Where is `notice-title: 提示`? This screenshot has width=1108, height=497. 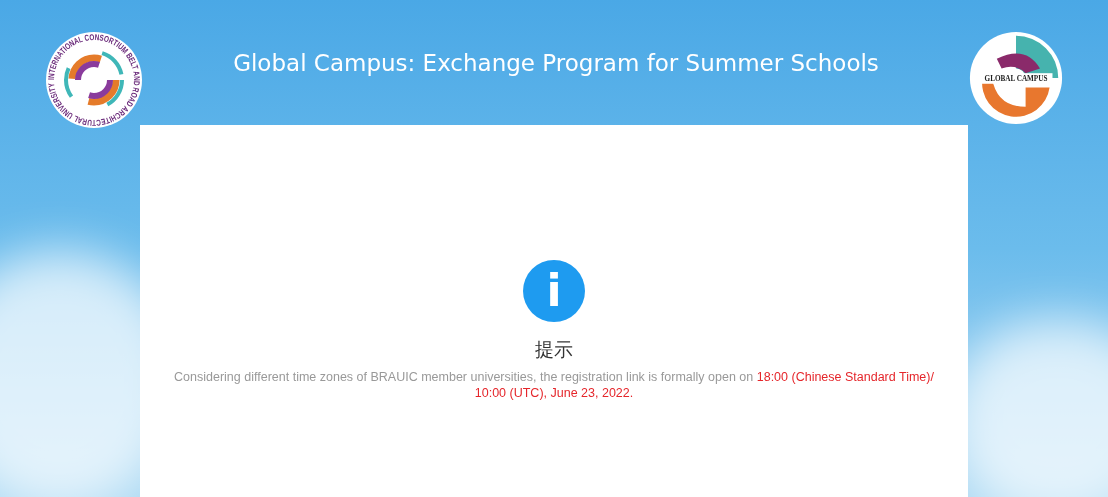
notice-title: 提示 is located at coordinates (554, 350).